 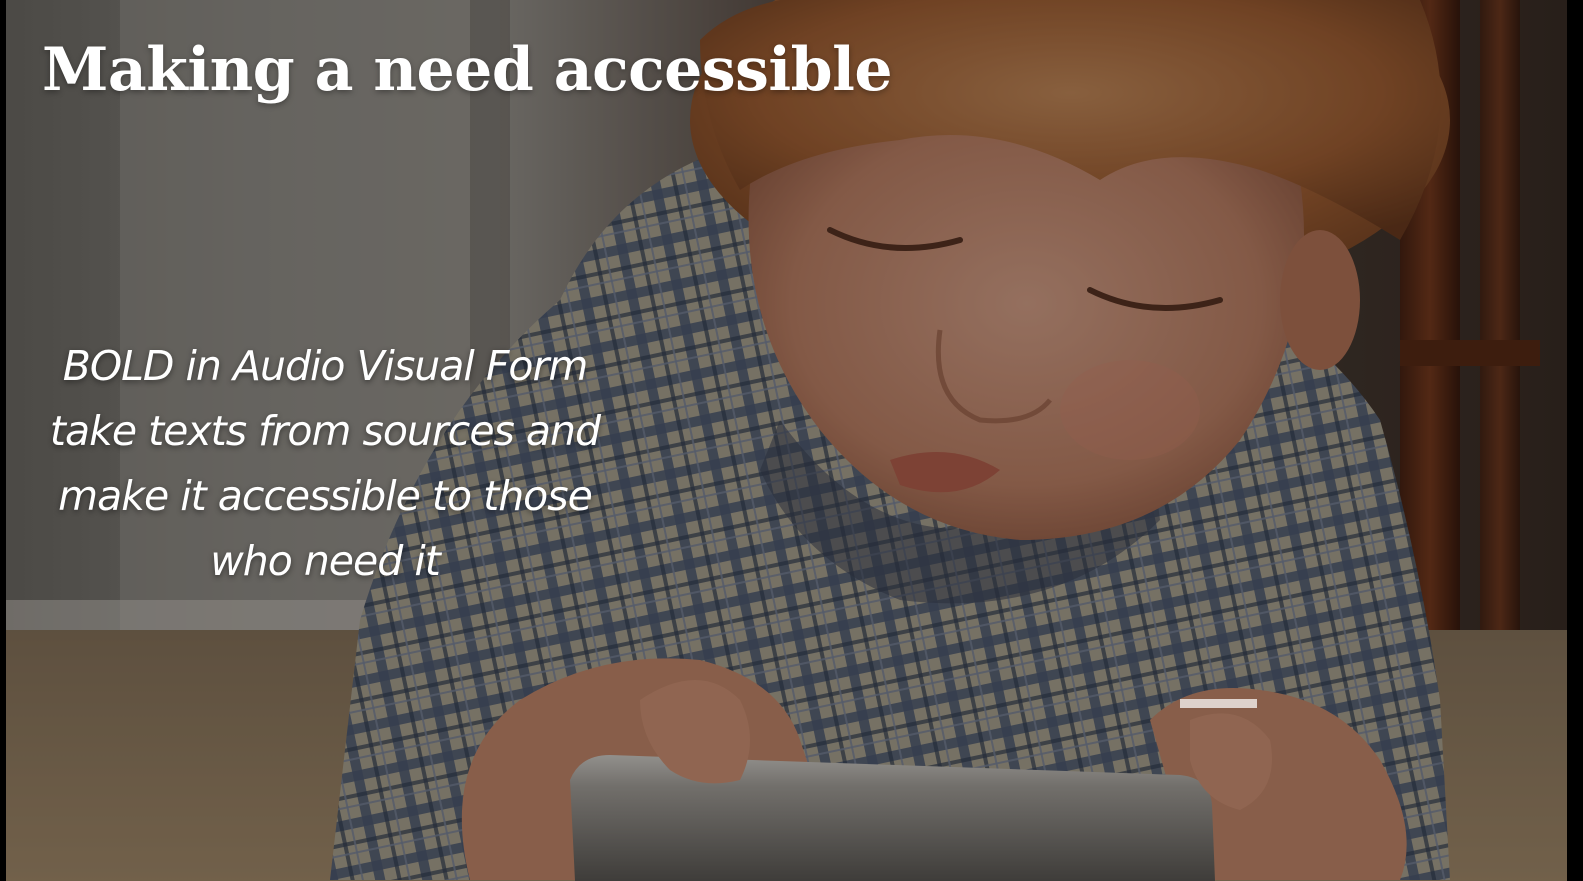 What do you see at coordinates (467, 70) in the screenshot?
I see `slide-title: Making a need accessible` at bounding box center [467, 70].